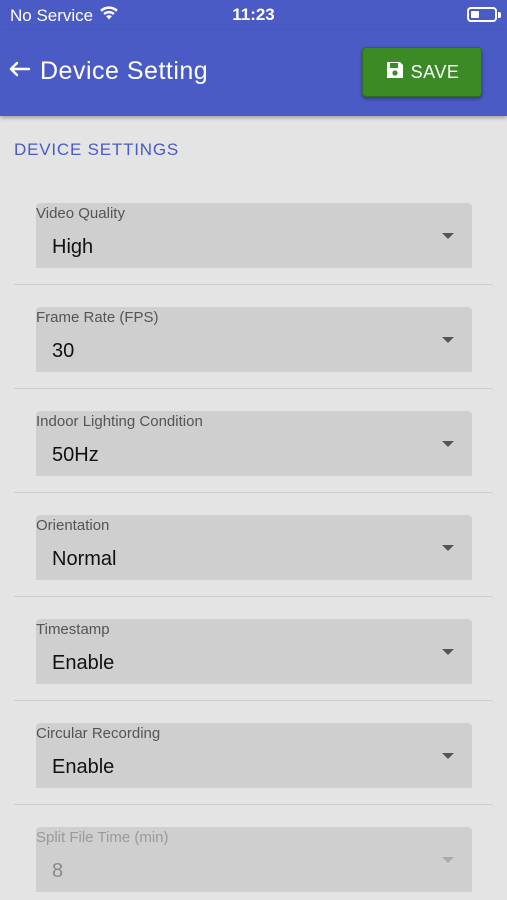 The height and width of the screenshot is (900, 507). I want to click on setting-value: 30, so click(63, 351).